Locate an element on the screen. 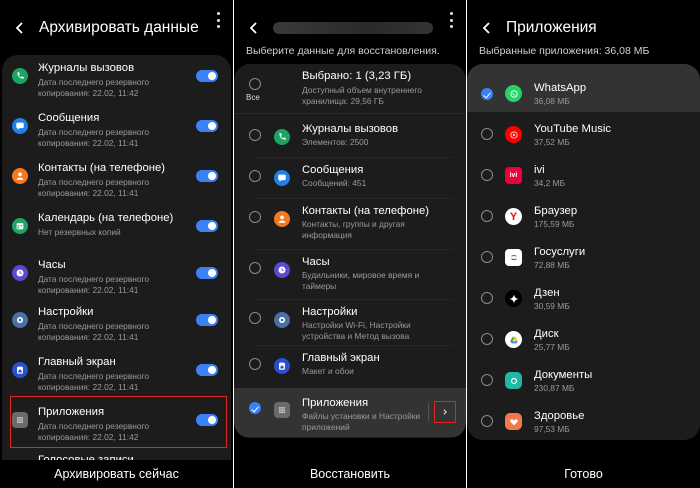 This screenshot has height=488, width=700. expand-apps-button is located at coordinates (445, 412).